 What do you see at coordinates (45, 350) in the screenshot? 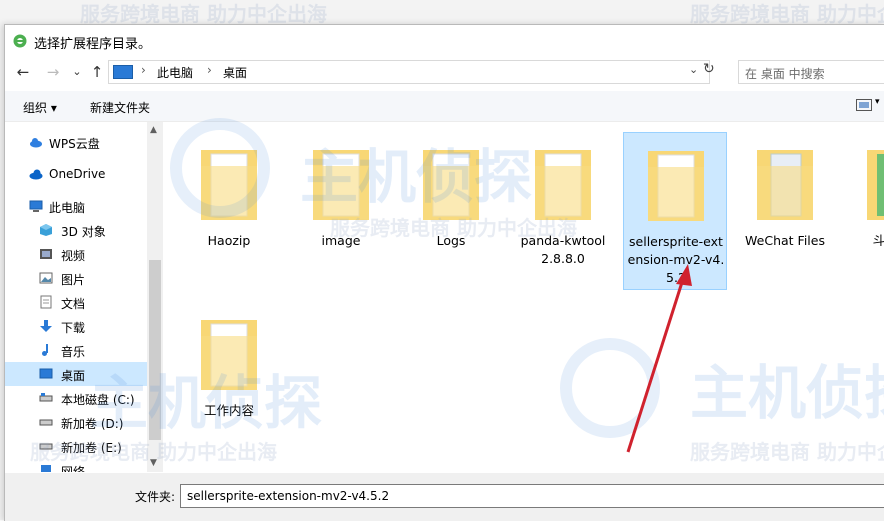
I see `music-icon` at bounding box center [45, 350].